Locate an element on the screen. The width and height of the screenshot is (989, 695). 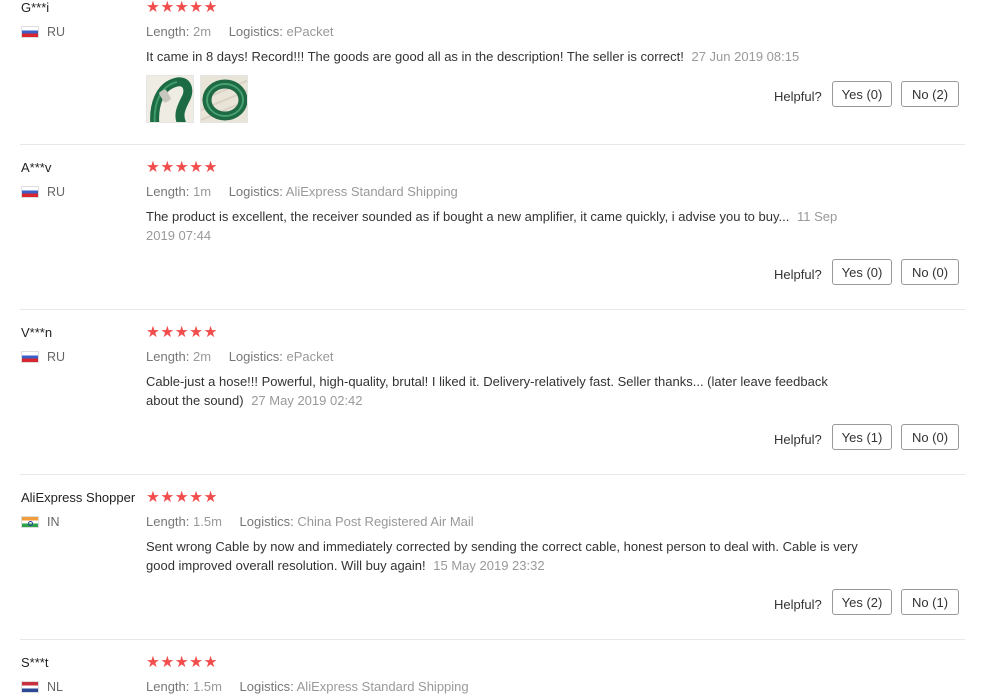
buyer-name: A***v is located at coordinates (36, 167).